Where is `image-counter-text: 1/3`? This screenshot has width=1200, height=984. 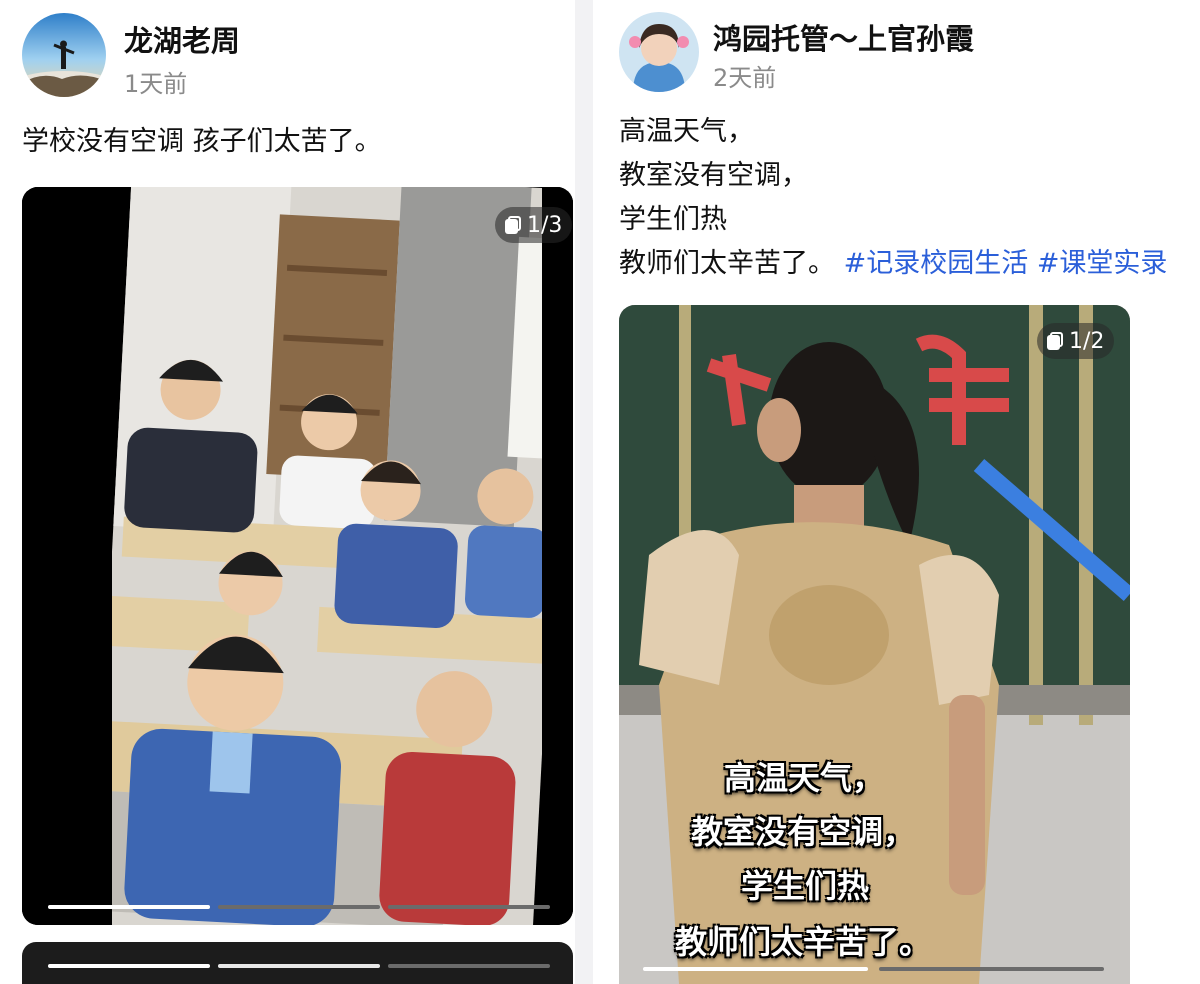
image-counter-text: 1/3 is located at coordinates (545, 225).